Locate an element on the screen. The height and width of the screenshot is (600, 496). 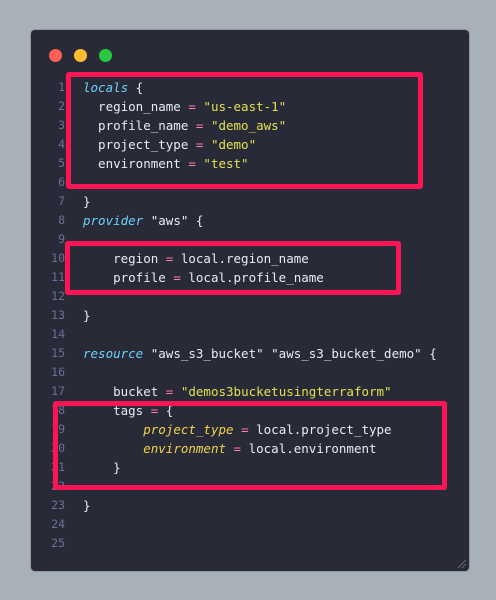
code-line: 9 is located at coordinates (250, 239).